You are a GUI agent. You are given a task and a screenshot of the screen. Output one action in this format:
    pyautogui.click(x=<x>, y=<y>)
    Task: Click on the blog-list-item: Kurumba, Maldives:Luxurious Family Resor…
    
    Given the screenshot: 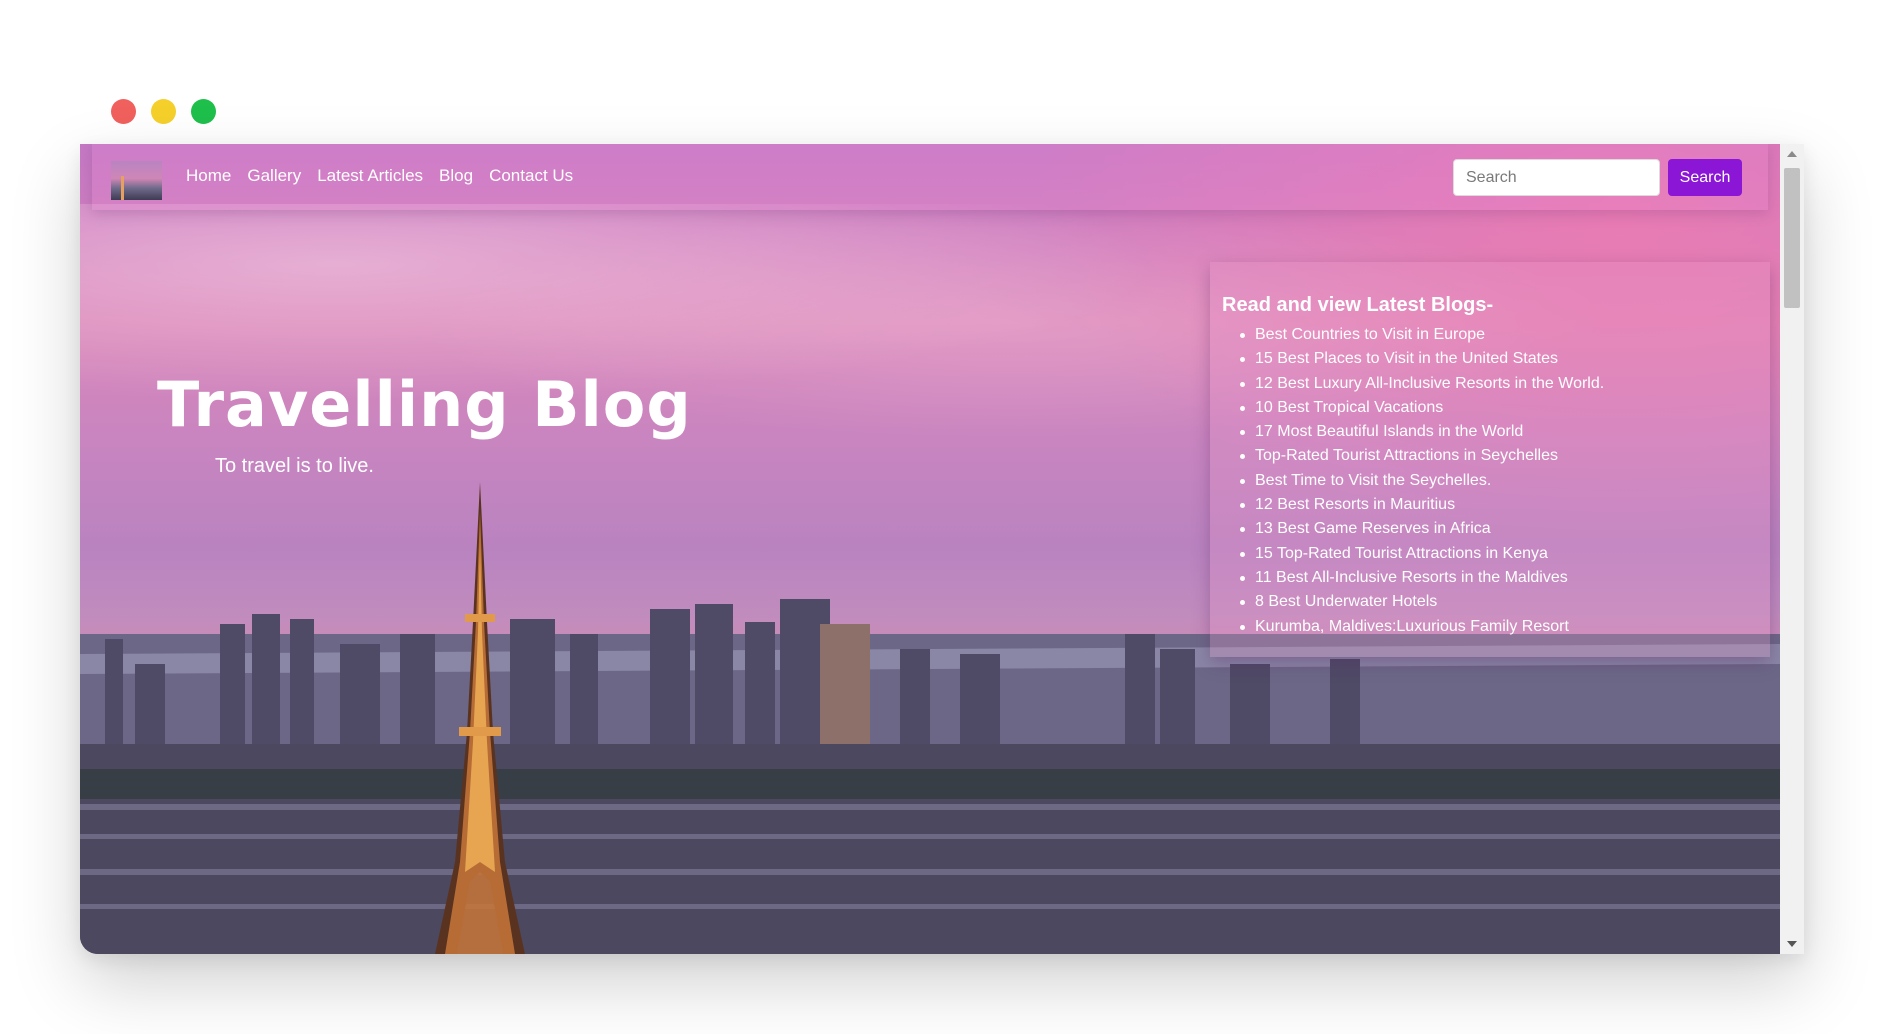 What is the action you would take?
    pyautogui.click(x=1499, y=627)
    